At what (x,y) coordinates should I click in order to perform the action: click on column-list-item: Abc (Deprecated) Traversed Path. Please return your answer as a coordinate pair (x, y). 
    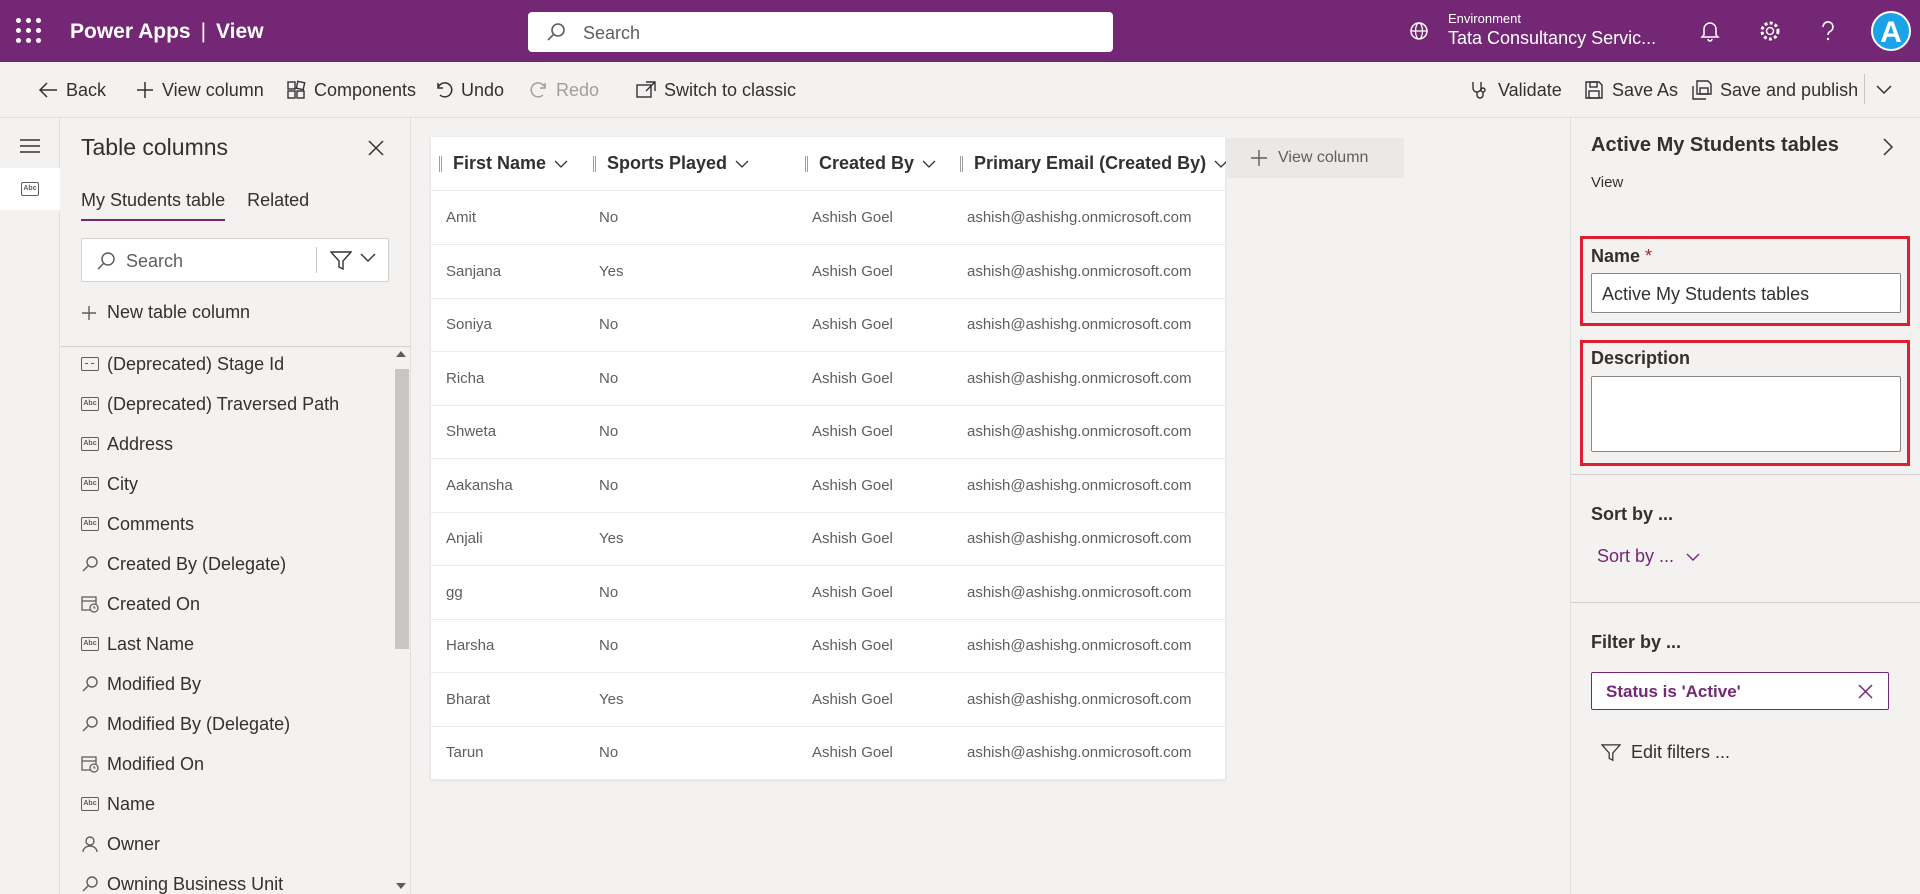
    Looking at the image, I should click on (210, 404).